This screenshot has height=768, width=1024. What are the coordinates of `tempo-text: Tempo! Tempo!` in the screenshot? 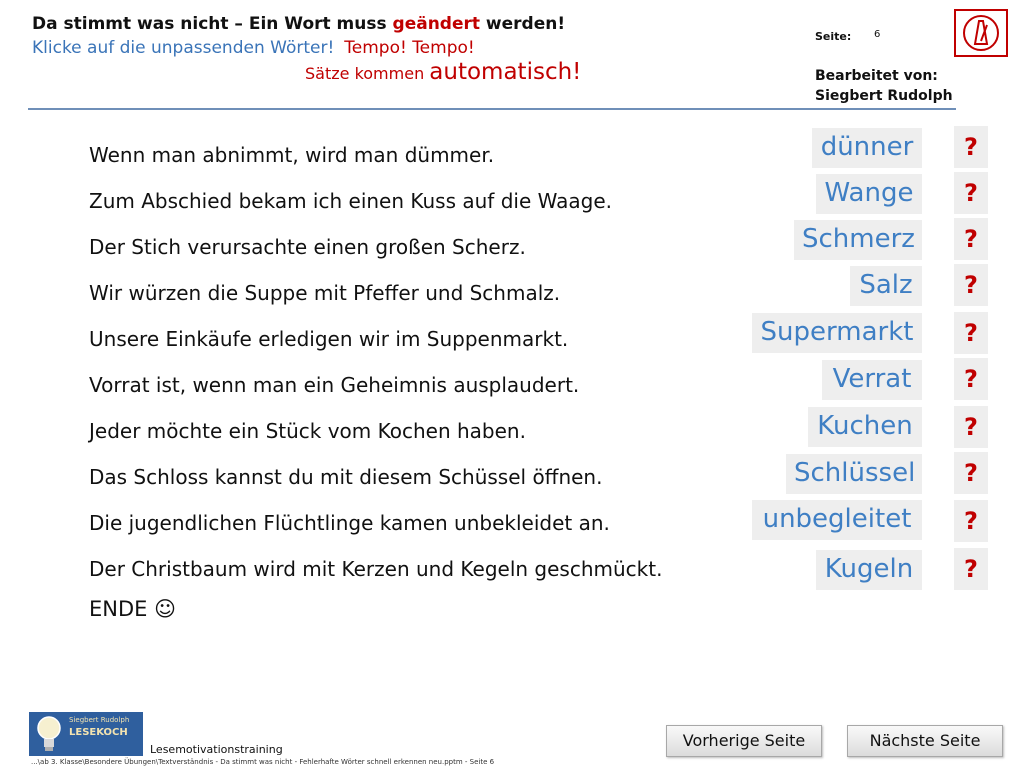 It's located at (409, 48).